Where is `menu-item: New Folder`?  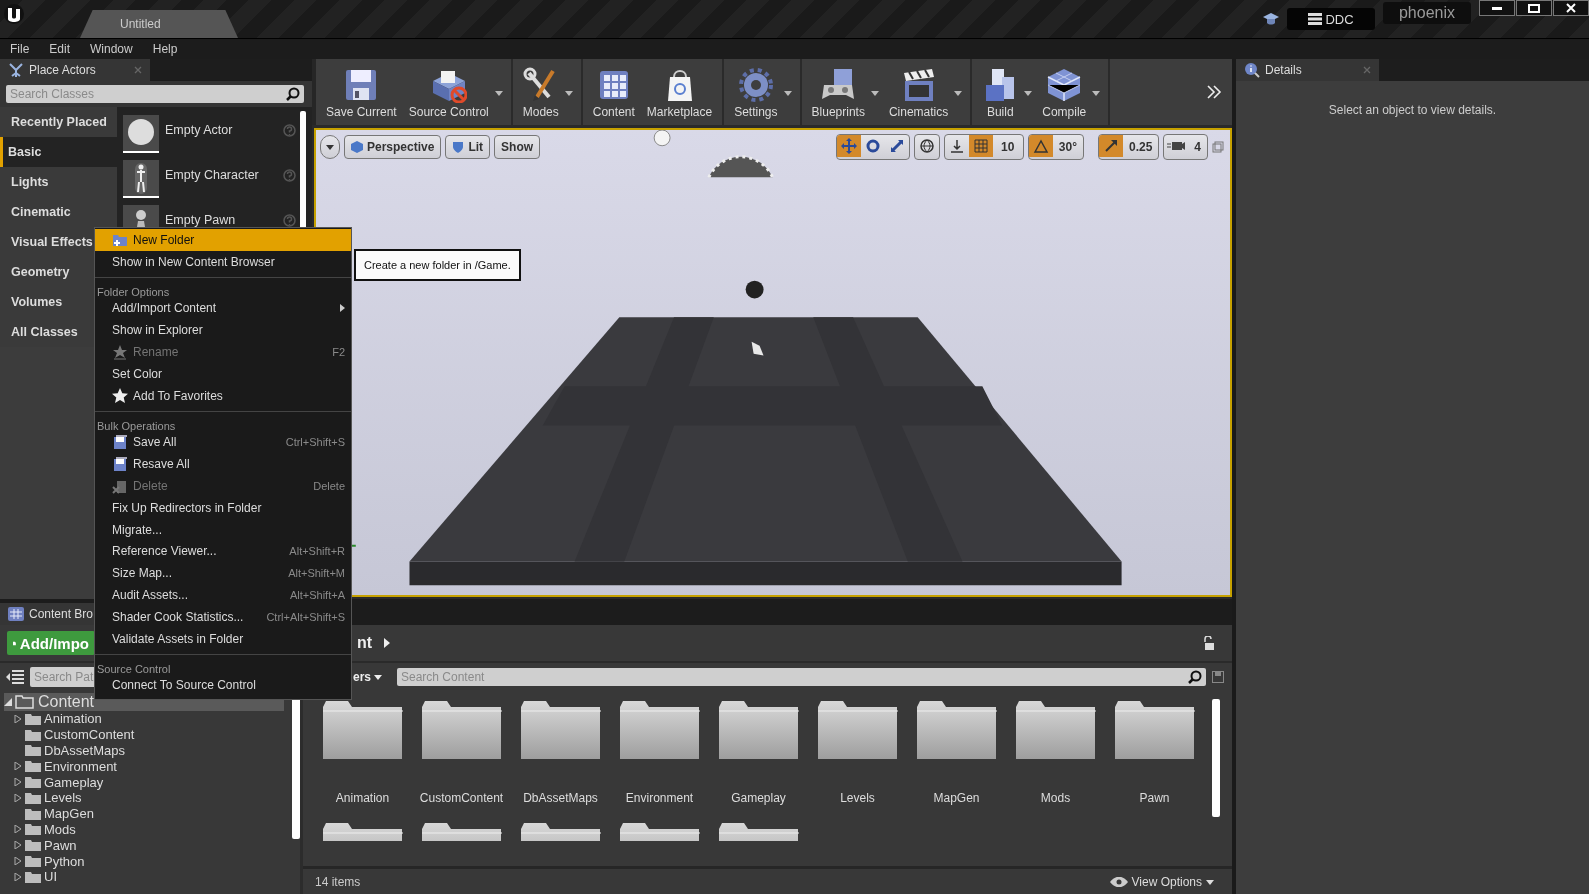
menu-item: New Folder is located at coordinates (223, 240).